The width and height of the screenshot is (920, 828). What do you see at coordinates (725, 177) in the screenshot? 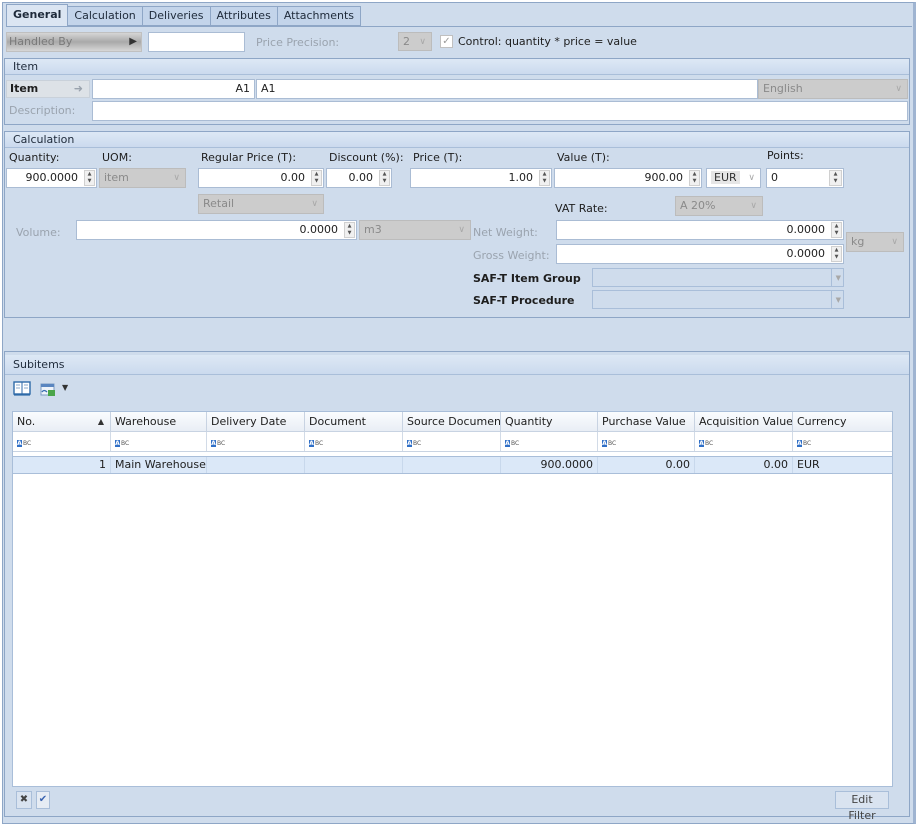
I see `currency-value: EUR` at bounding box center [725, 177].